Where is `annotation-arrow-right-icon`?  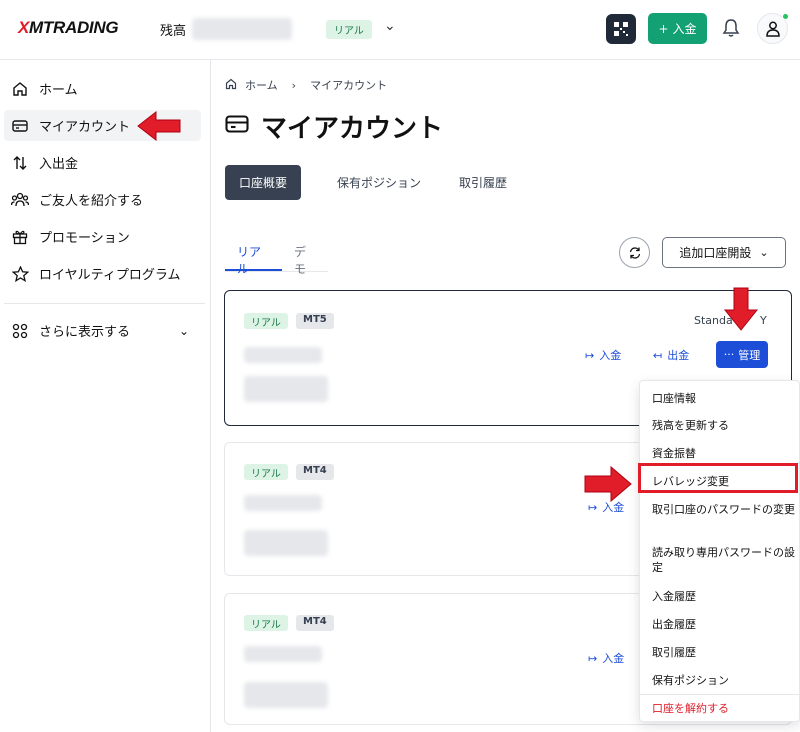 annotation-arrow-right-icon is located at coordinates (608, 484).